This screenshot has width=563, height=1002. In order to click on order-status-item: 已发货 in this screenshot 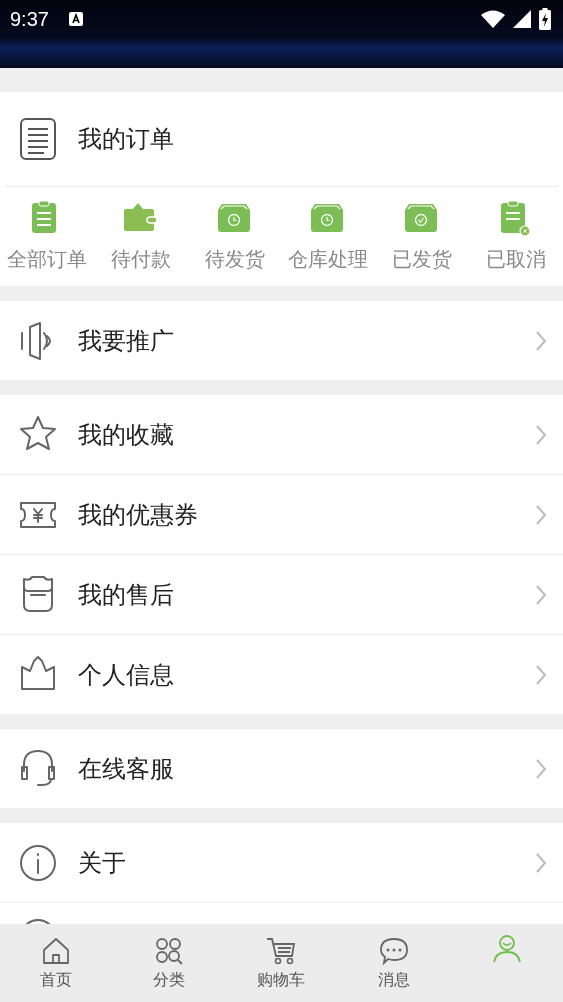, I will do `click(422, 236)`.